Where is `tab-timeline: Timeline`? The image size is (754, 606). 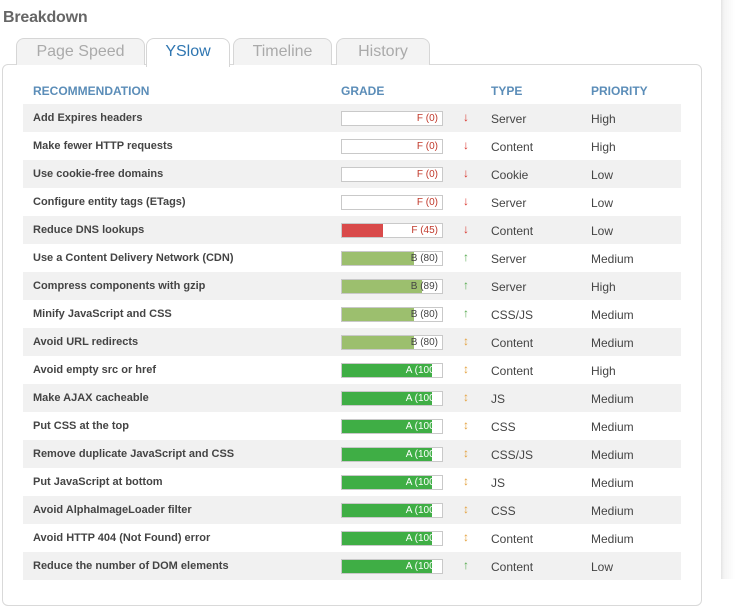 tab-timeline: Timeline is located at coordinates (282, 51).